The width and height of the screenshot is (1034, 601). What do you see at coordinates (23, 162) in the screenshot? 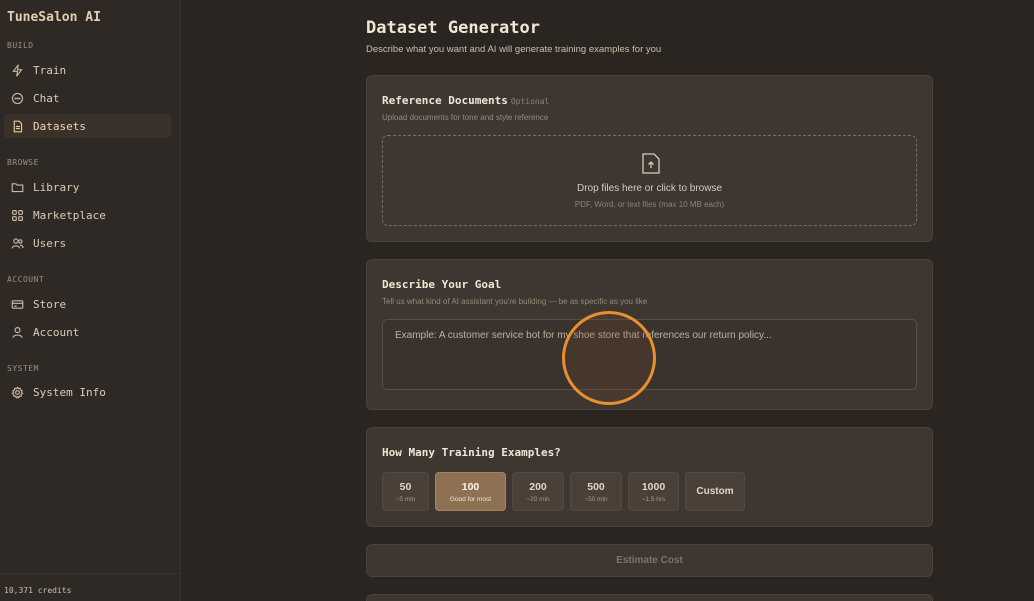
I see `section-label-browse: BROWSE` at bounding box center [23, 162].